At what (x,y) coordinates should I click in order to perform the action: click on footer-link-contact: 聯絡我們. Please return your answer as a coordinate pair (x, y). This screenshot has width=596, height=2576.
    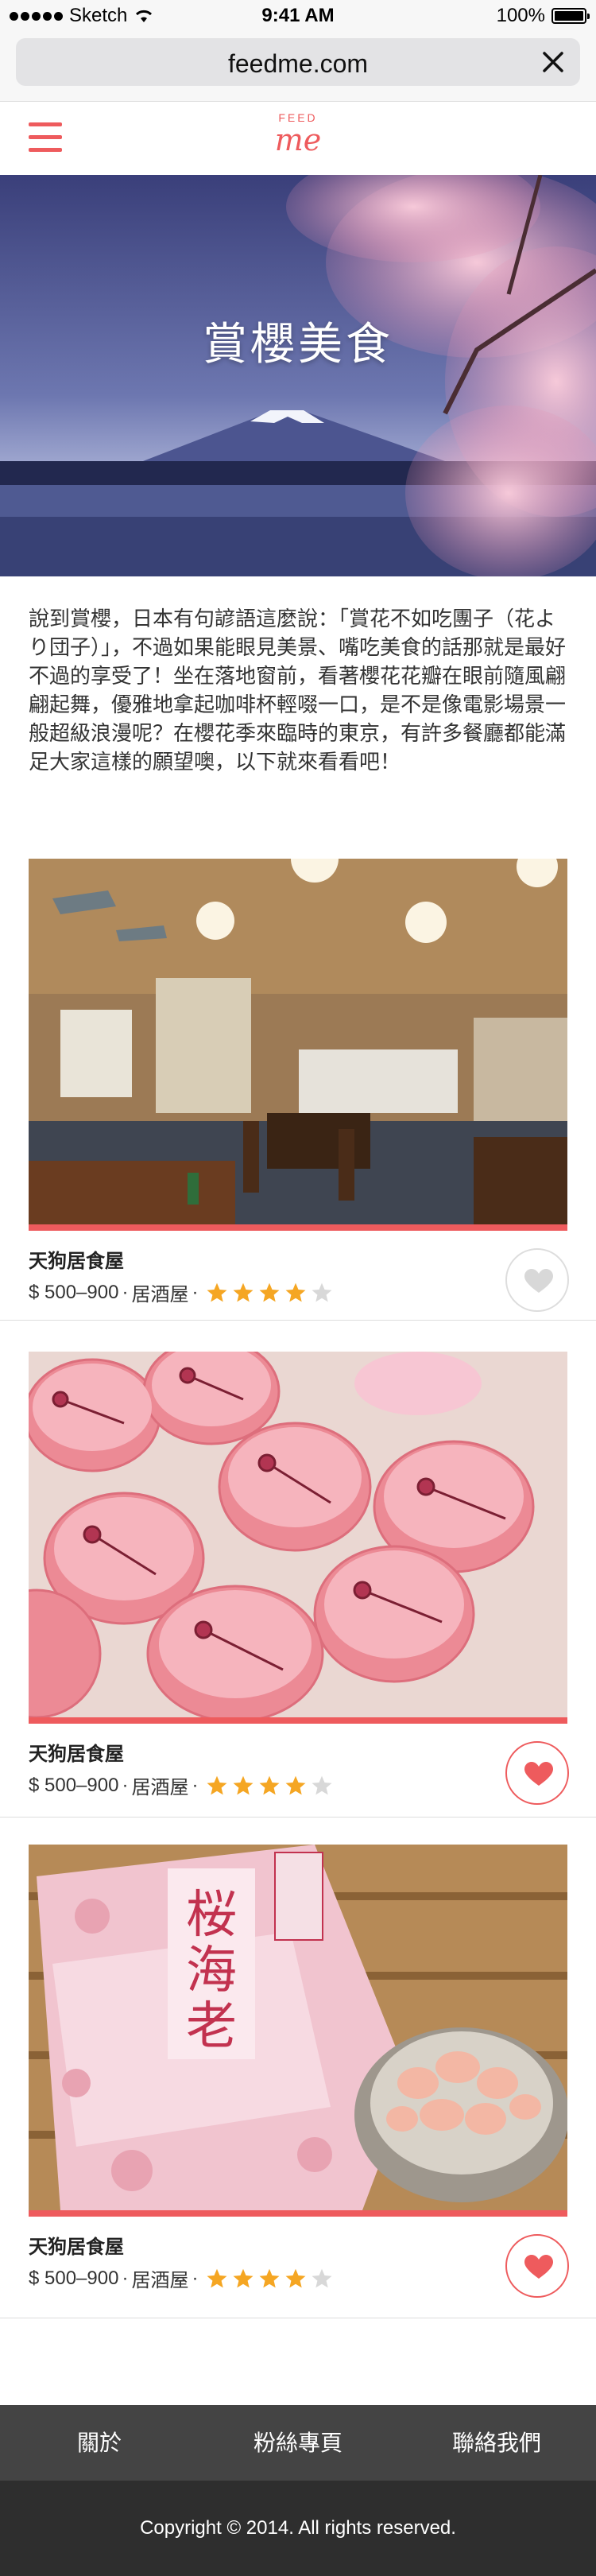
    Looking at the image, I should click on (496, 2443).